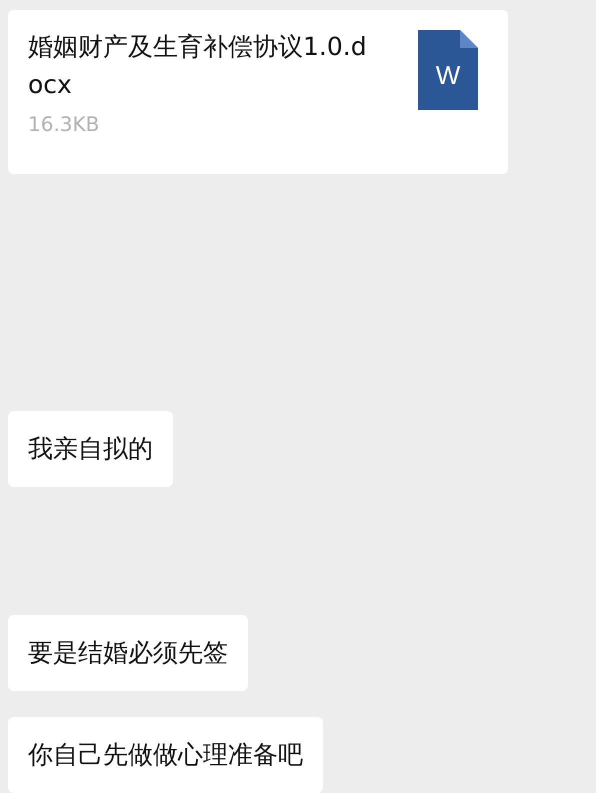  I want to click on file-name: 婚姻财产及生育补偿协议1.0.docx, so click(198, 66).